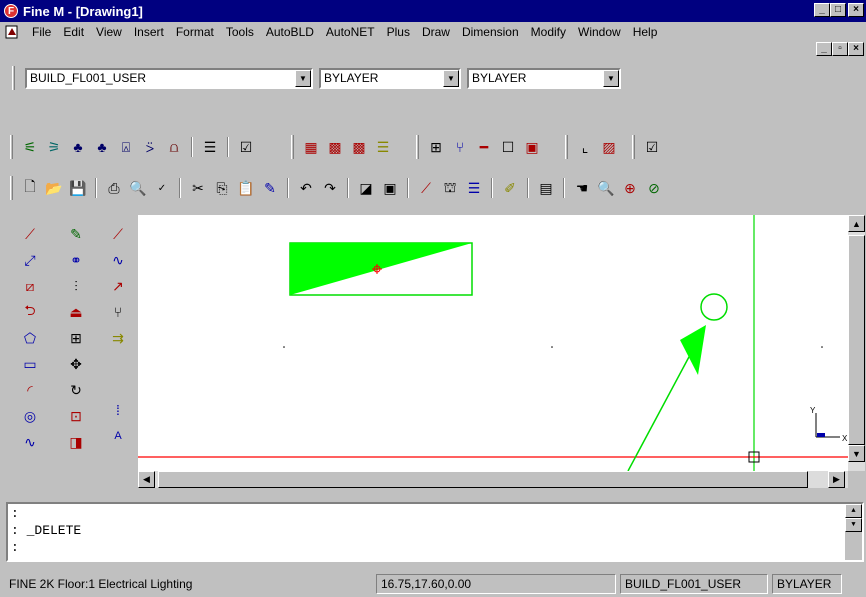 The image size is (866, 597). Describe the element at coordinates (146, 479) in the screenshot. I see `scroll-left-icon: ◀` at that location.